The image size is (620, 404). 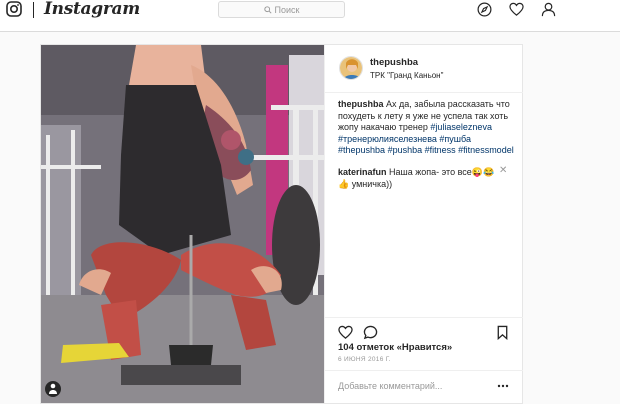 What do you see at coordinates (361, 150) in the screenshot?
I see `hashtag: #thepushba` at bounding box center [361, 150].